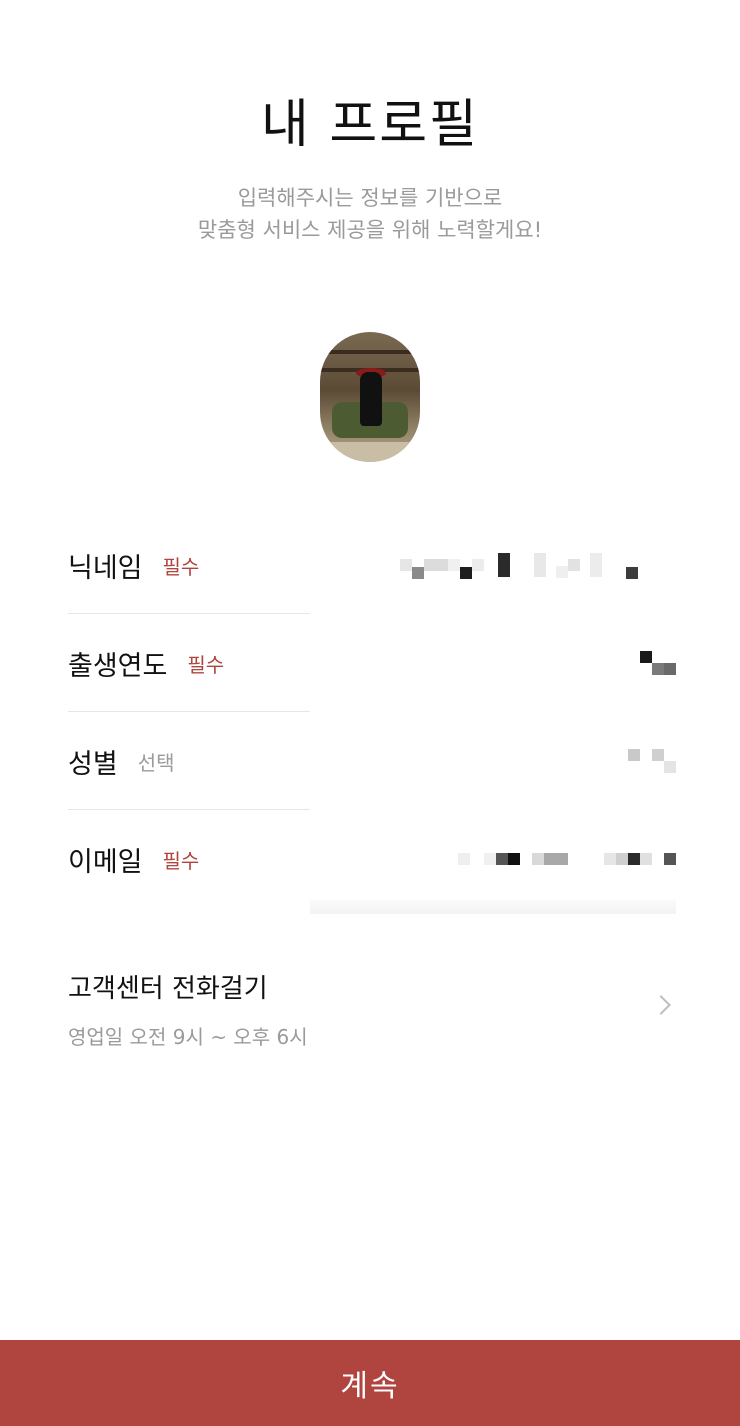 The image size is (740, 1426). Describe the element at coordinates (372, 663) in the screenshot. I see `birth-year-row: 출생연도 필수` at that location.